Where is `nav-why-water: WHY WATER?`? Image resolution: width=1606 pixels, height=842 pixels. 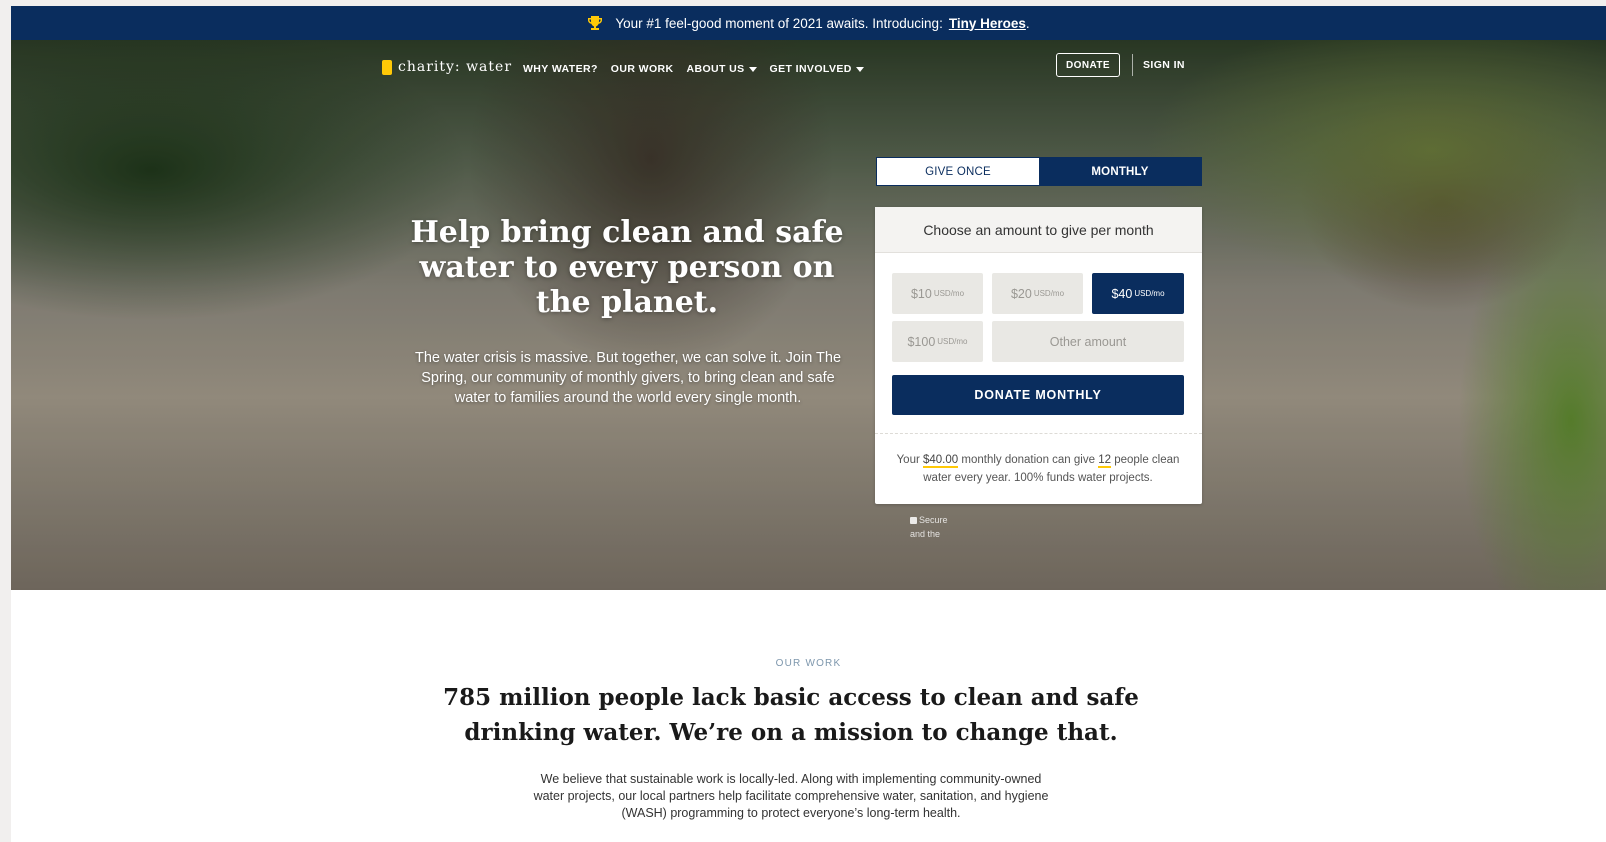 nav-why-water: WHY WATER? is located at coordinates (560, 69).